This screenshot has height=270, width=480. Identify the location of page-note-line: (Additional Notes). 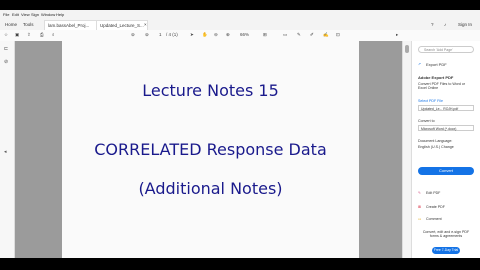
(210, 188).